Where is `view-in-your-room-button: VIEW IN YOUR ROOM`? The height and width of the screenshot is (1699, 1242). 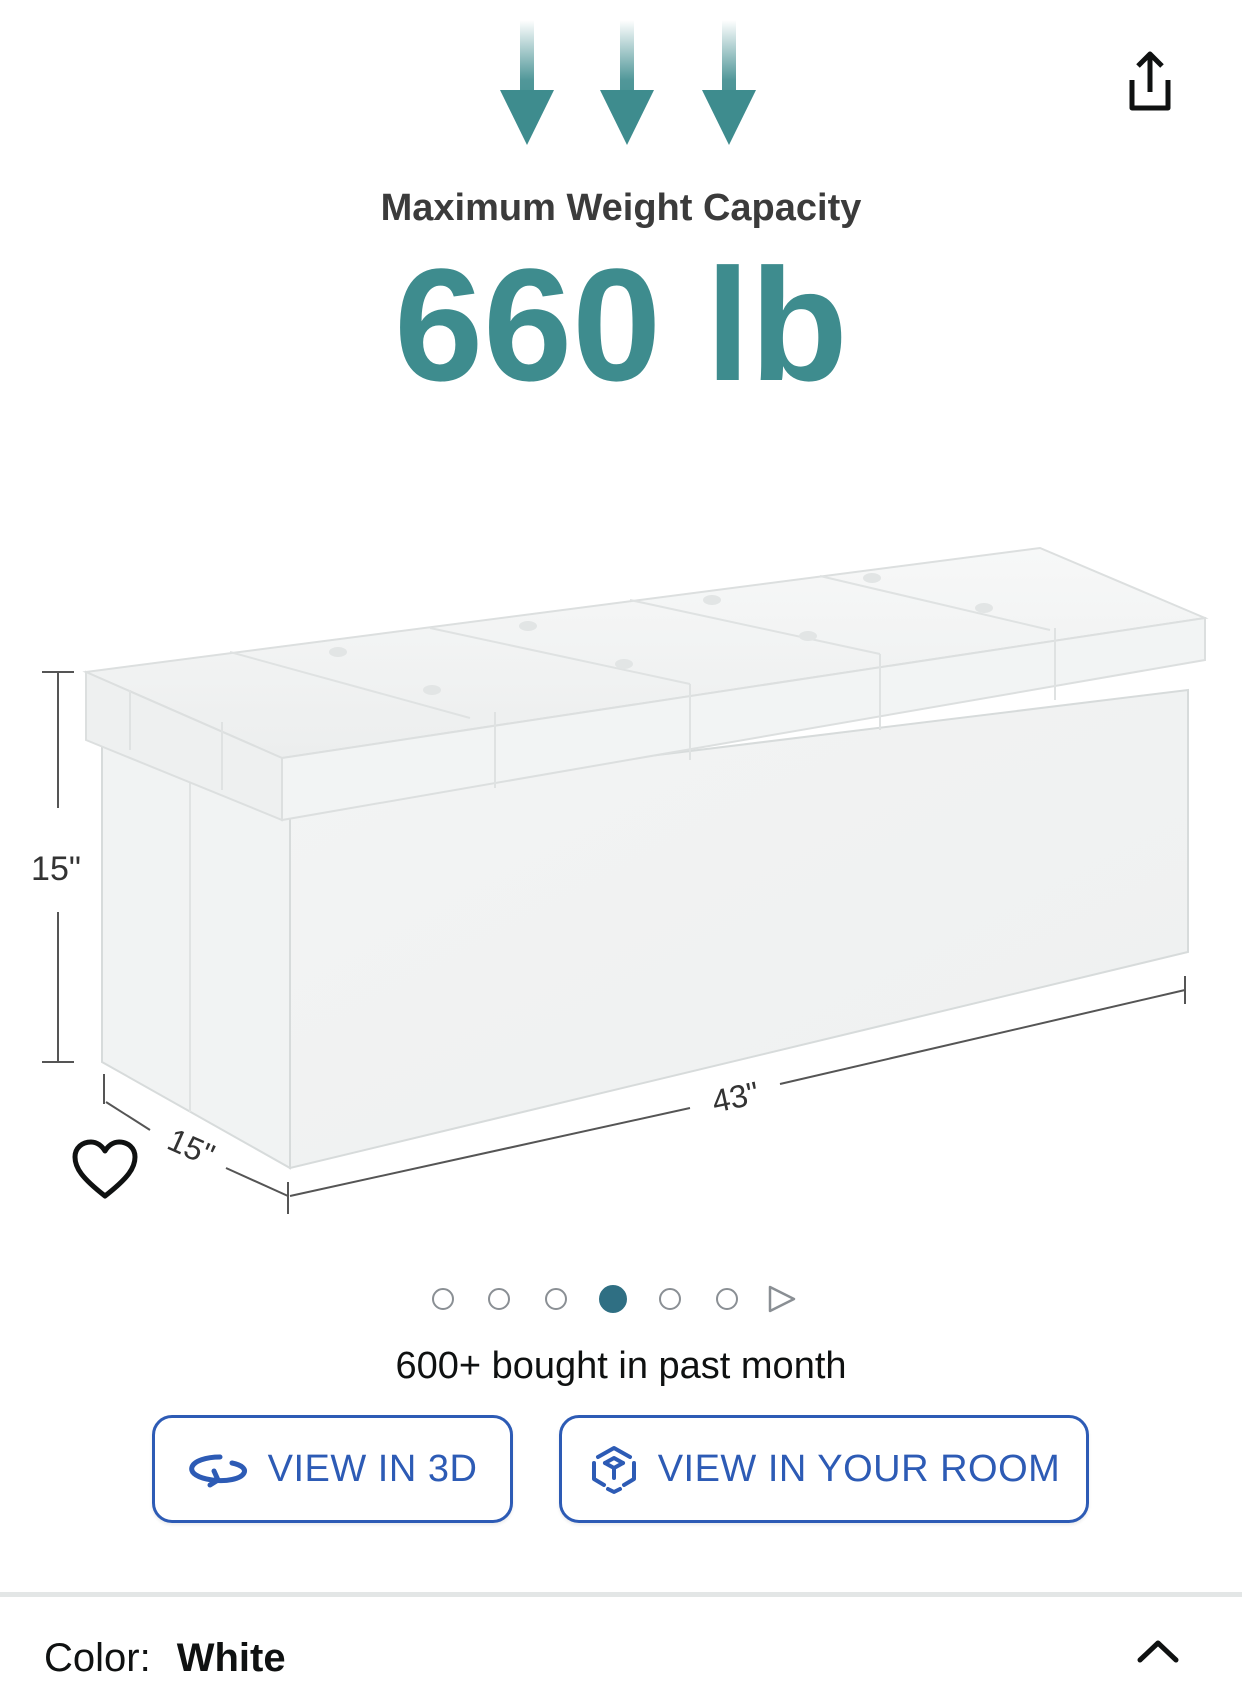 view-in-your-room-button: VIEW IN YOUR ROOM is located at coordinates (824, 1469).